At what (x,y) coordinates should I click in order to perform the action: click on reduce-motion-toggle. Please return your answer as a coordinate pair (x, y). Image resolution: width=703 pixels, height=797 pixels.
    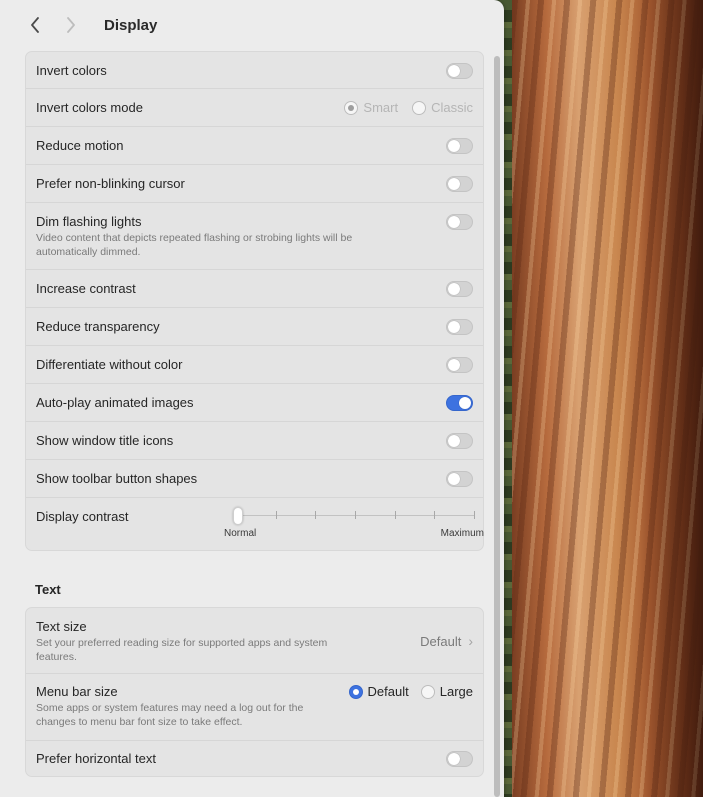
    Looking at the image, I should click on (459, 146).